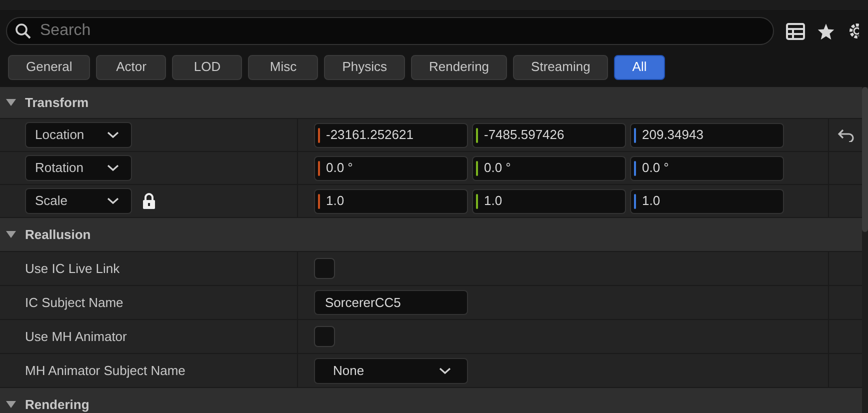 The image size is (868, 413). I want to click on filter-tab: General, so click(49, 67).